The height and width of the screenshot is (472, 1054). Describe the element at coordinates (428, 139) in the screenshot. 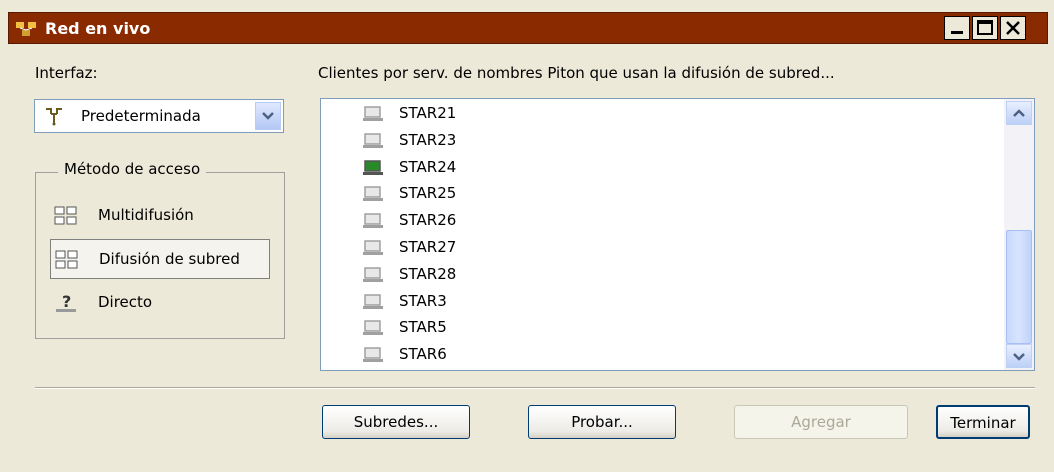

I see `list-item-label: STAR23` at that location.